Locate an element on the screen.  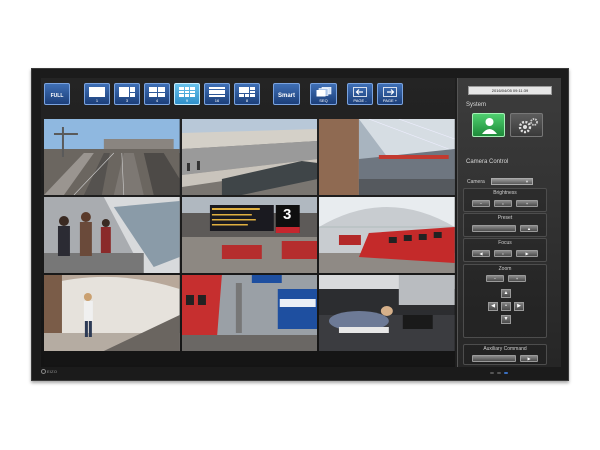
seq-button: SEQ is located at coordinates (323, 94).